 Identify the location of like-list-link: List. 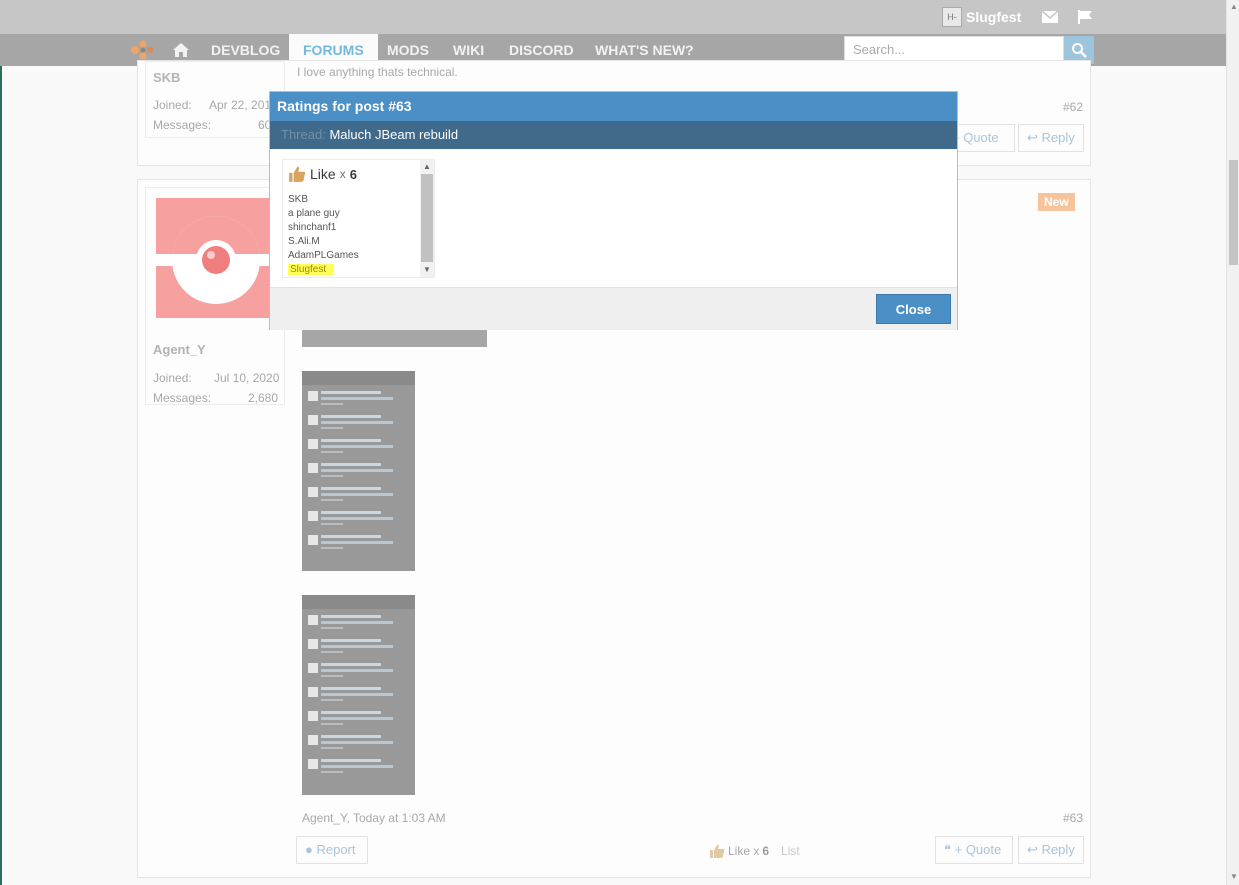
(790, 851).